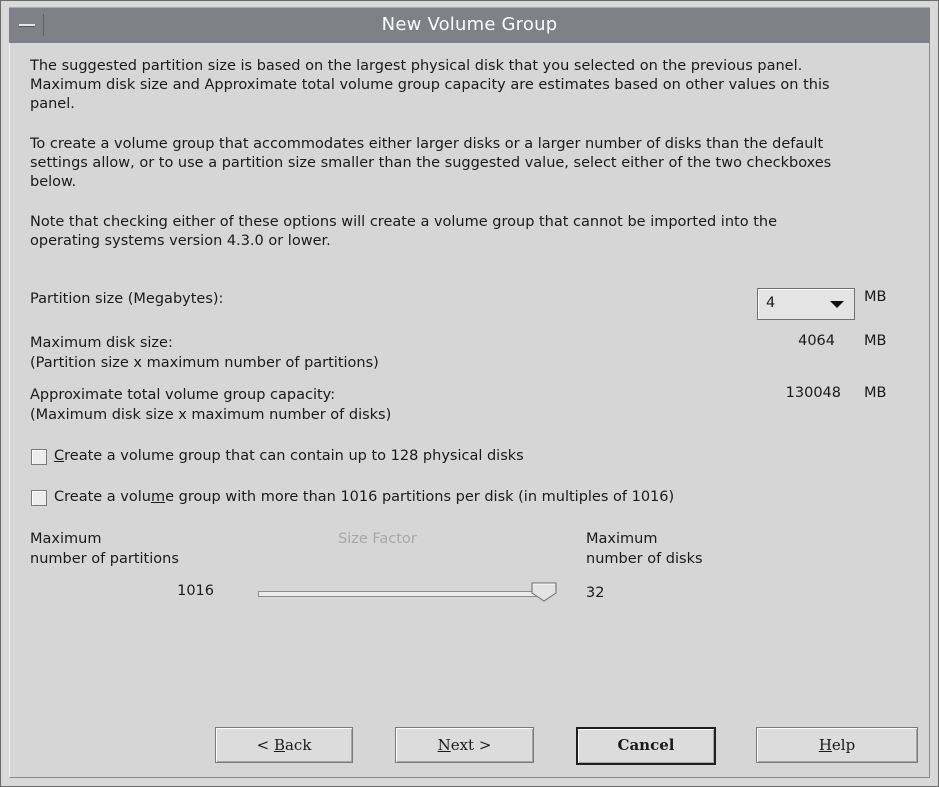  I want to click on more-partitions-label-pre: Create a volu, so click(102, 497).